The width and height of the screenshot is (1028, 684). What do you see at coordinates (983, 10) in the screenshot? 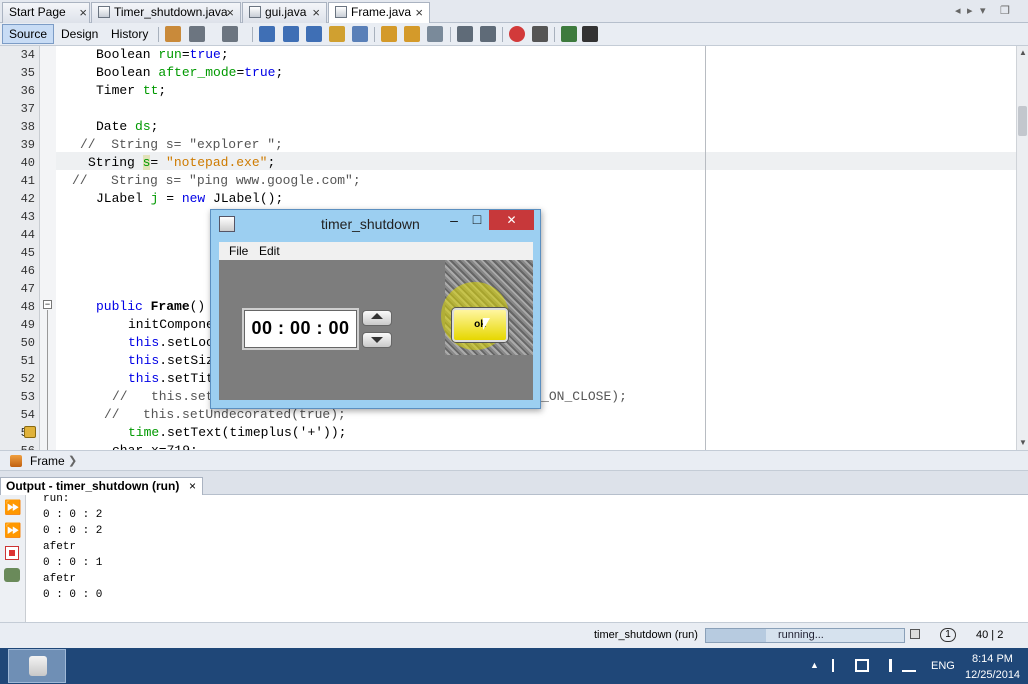
I see `tab-menu-icon: ▾` at bounding box center [983, 10].